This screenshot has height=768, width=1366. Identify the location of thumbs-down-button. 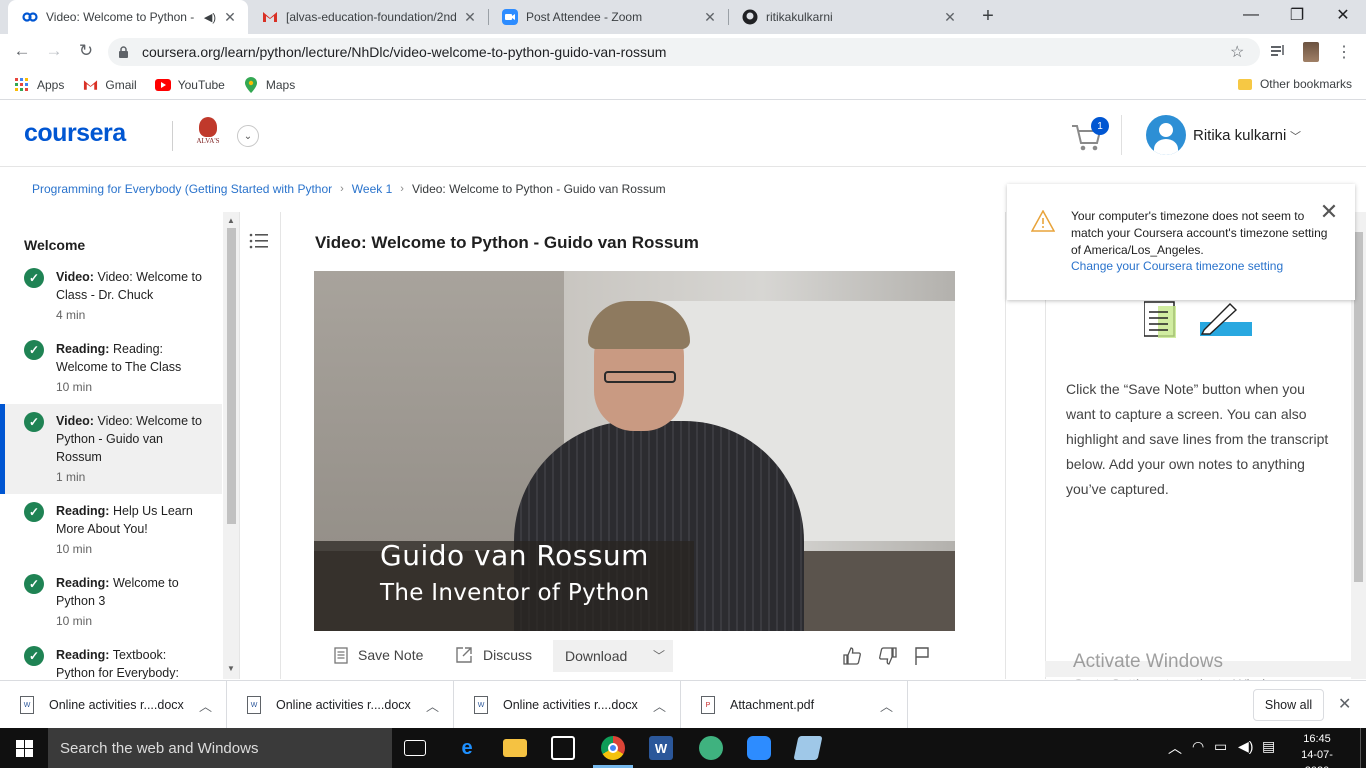
(888, 658).